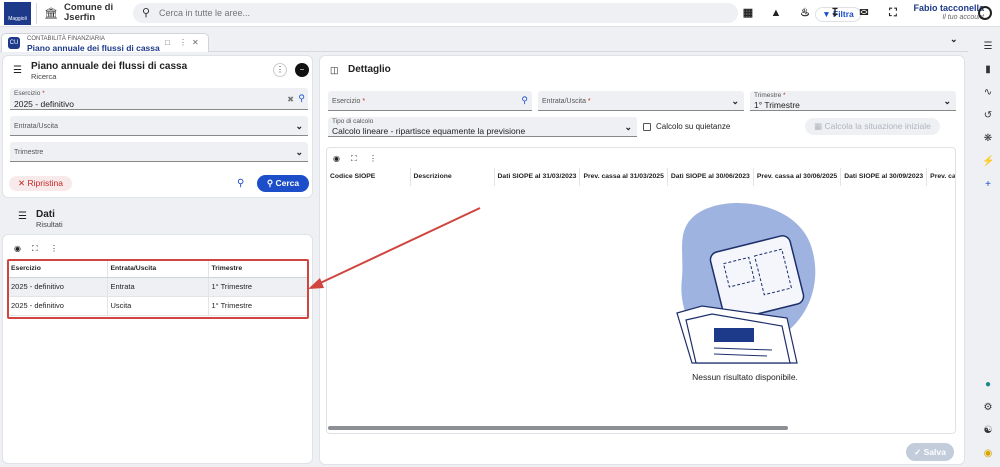 This screenshot has width=1000, height=467. Describe the element at coordinates (805, 13) in the screenshot. I see `bell-icon: ♨` at that location.